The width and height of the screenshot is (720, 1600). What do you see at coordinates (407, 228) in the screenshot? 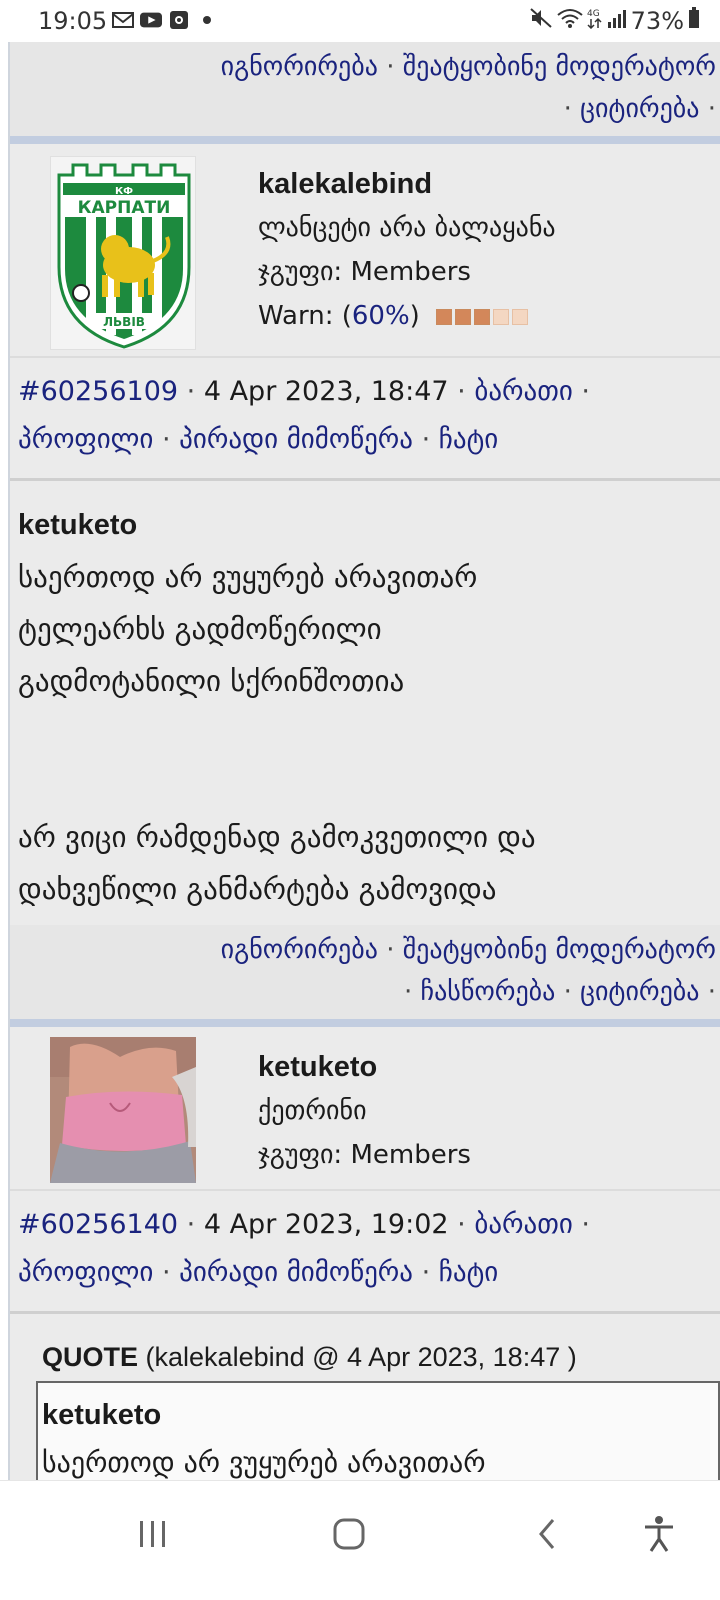
I see `user-title: ლანცეტი არა ბალაყანა` at bounding box center [407, 228].